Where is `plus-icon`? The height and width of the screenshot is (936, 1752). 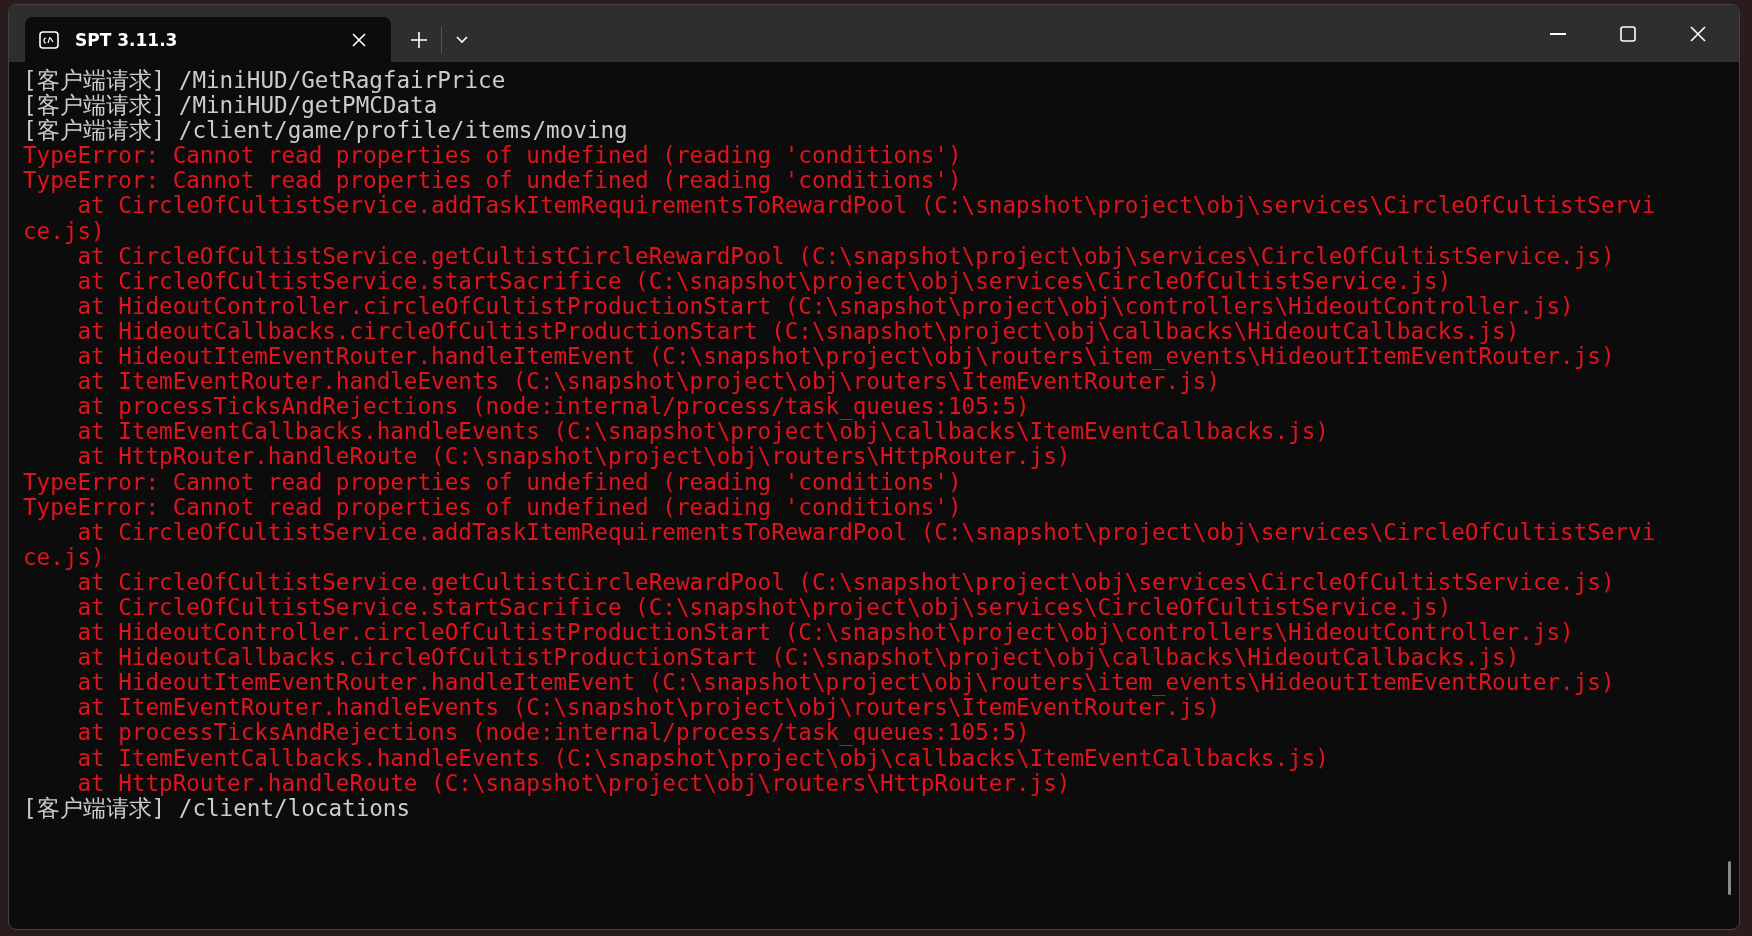
plus-icon is located at coordinates (419, 39).